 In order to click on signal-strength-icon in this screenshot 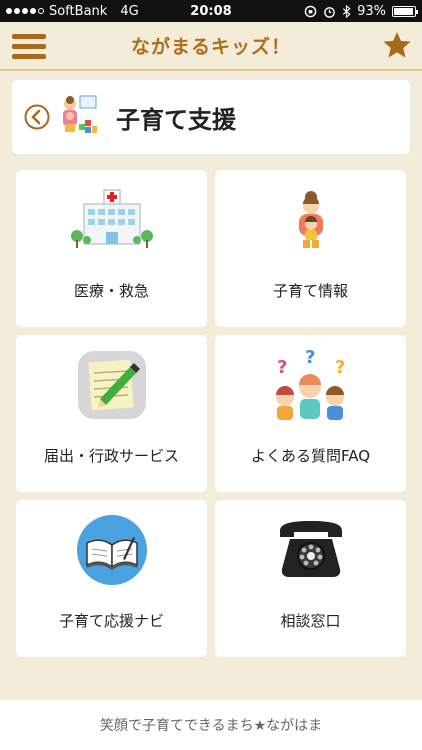, I will do `click(25, 11)`.